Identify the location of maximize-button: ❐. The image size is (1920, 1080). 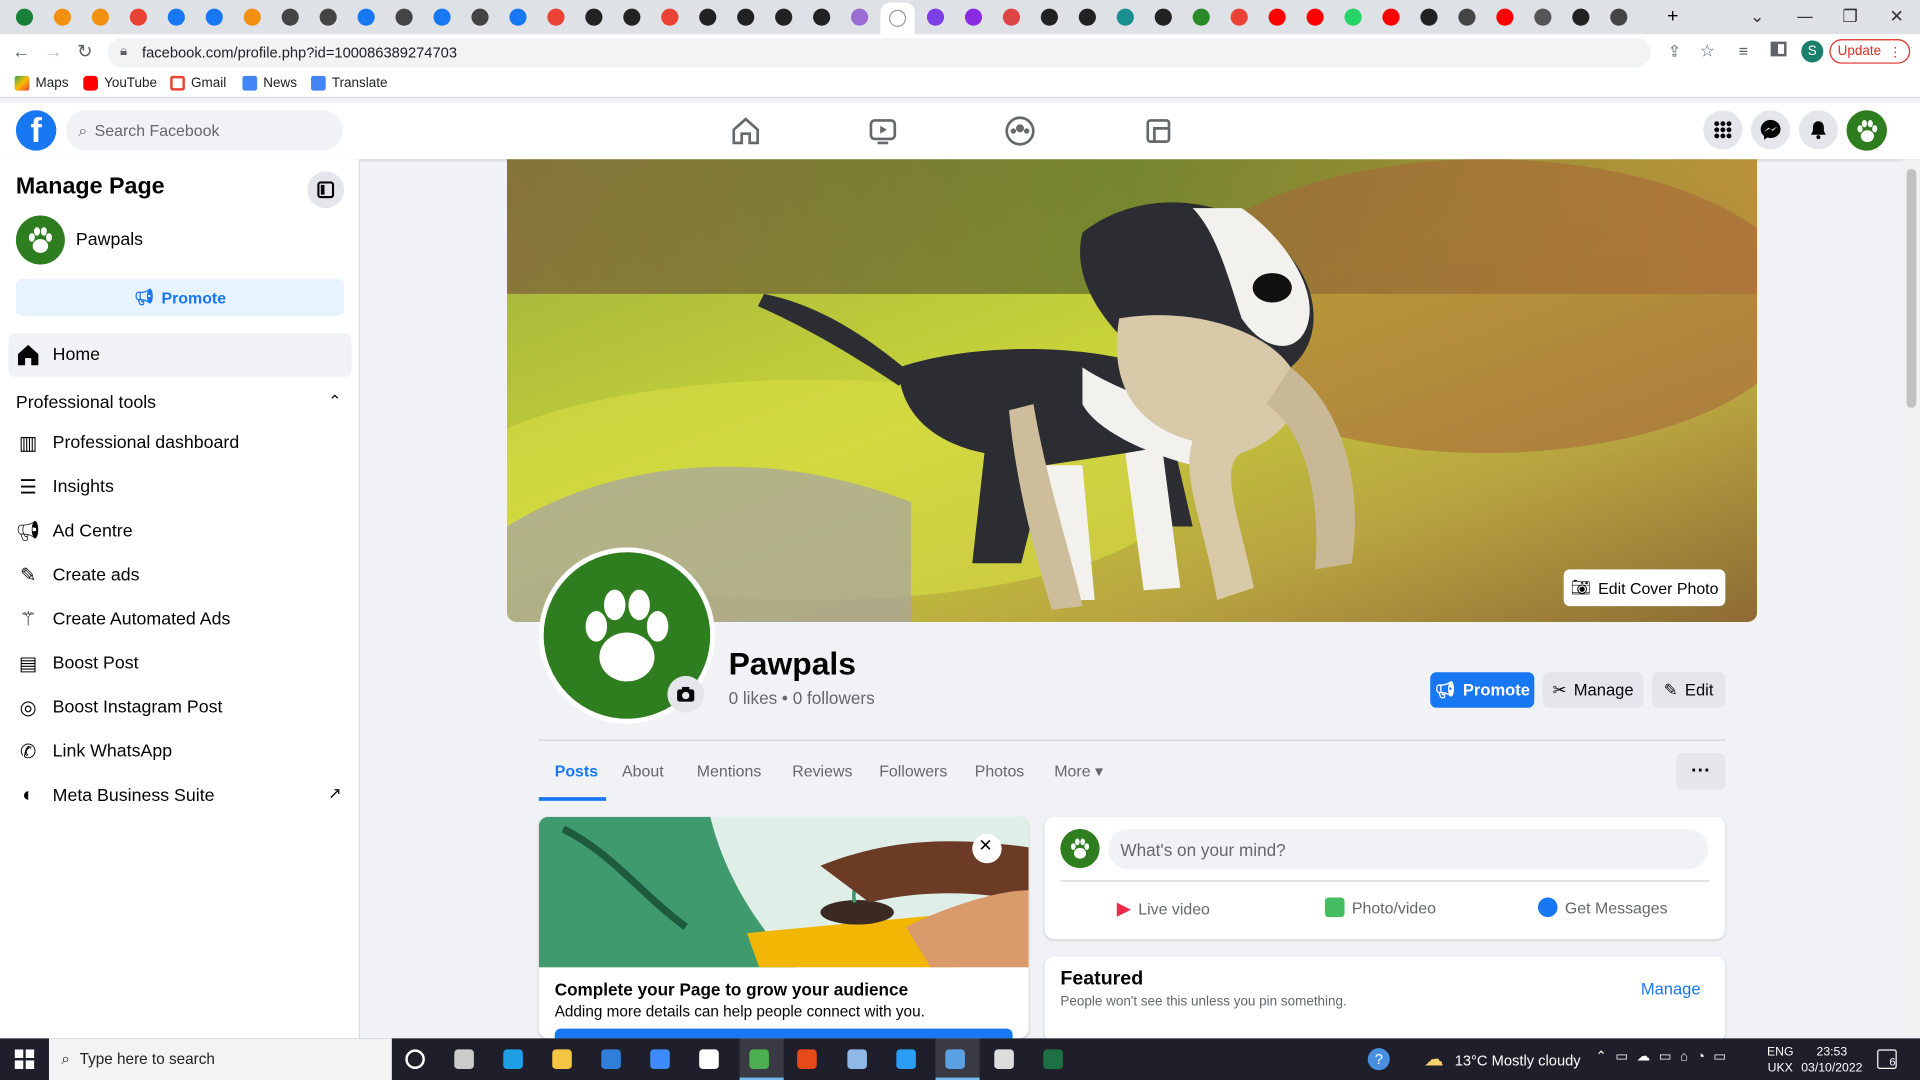
(1850, 17).